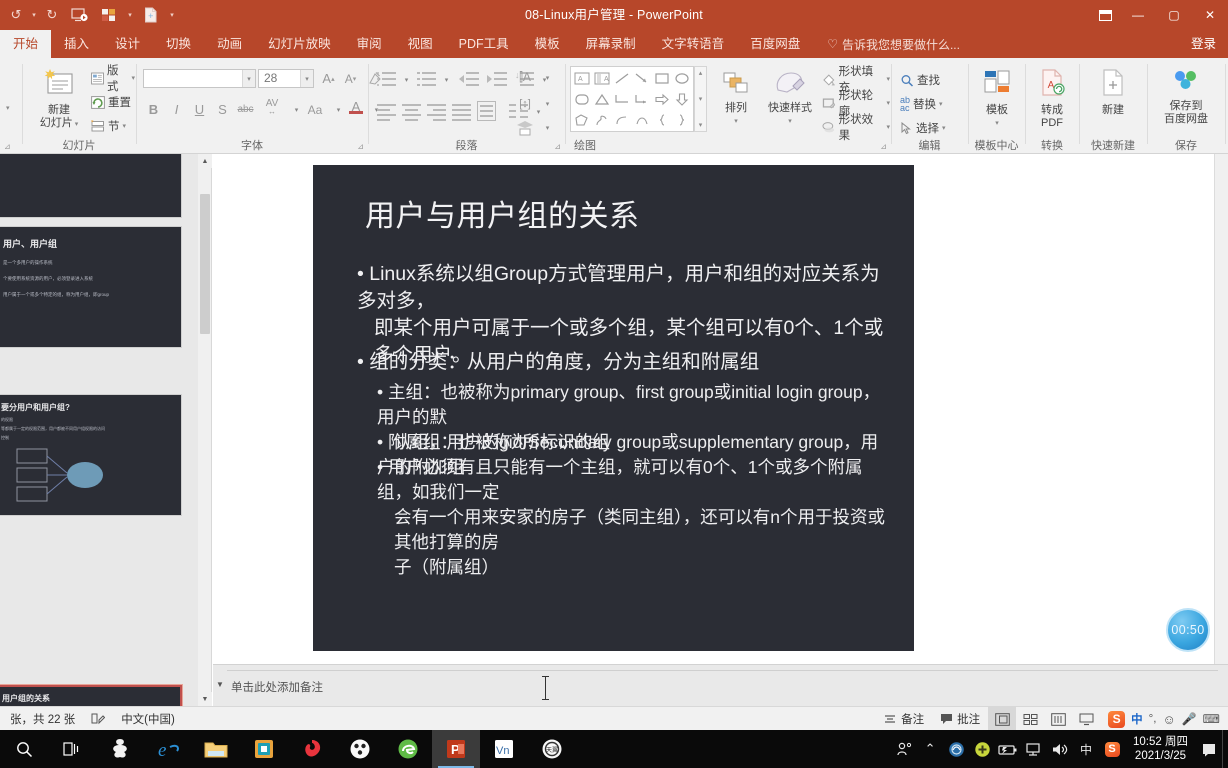  I want to click on ime-status-area: S 中 °, ☺ 🎤 ⌨, so click(1164, 719).